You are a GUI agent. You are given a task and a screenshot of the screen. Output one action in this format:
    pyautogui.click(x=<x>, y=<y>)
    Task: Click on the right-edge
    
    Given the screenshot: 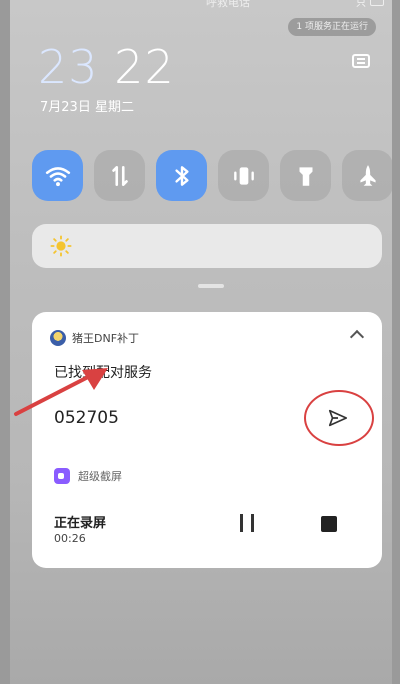 What is the action you would take?
    pyautogui.click(x=396, y=342)
    